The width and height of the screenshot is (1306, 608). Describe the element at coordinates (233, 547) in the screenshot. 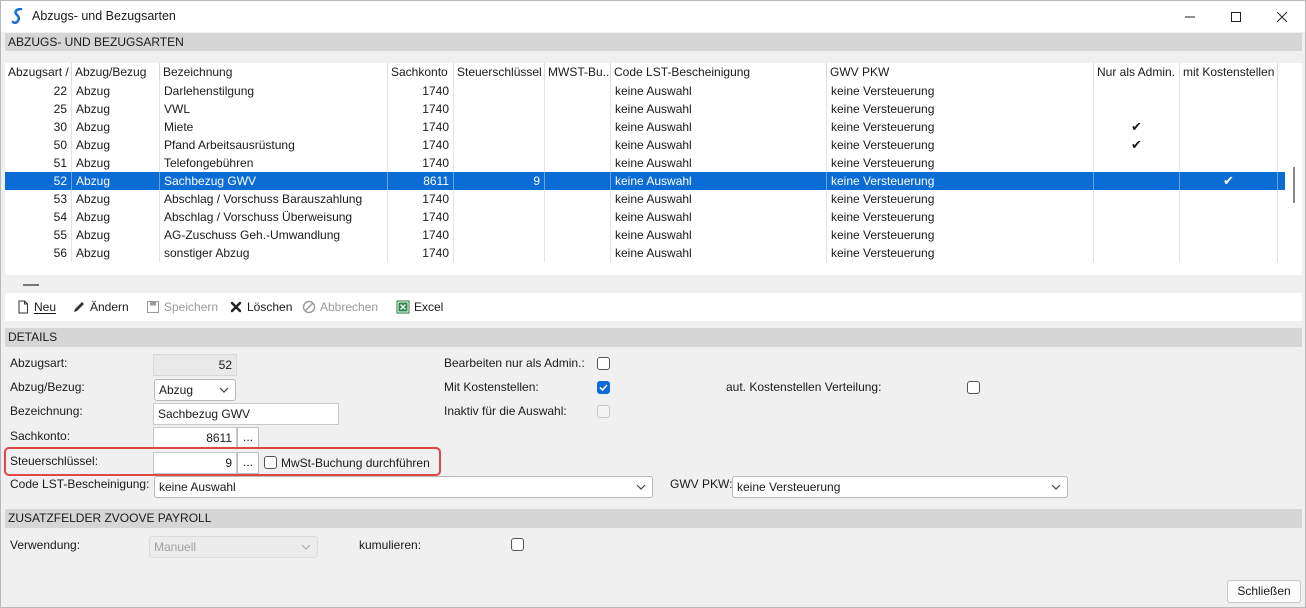

I see `verwendung-select: Manuell` at that location.